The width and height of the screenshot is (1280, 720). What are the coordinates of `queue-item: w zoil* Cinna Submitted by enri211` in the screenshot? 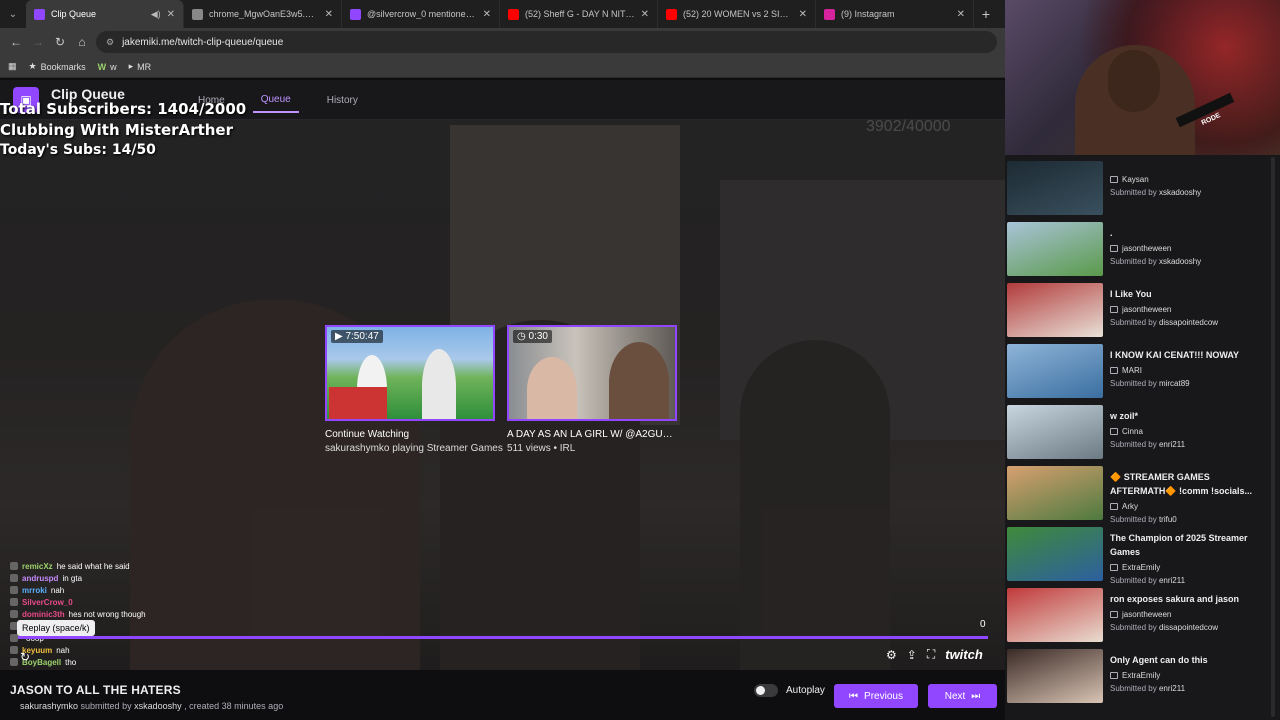 It's located at (1142, 433).